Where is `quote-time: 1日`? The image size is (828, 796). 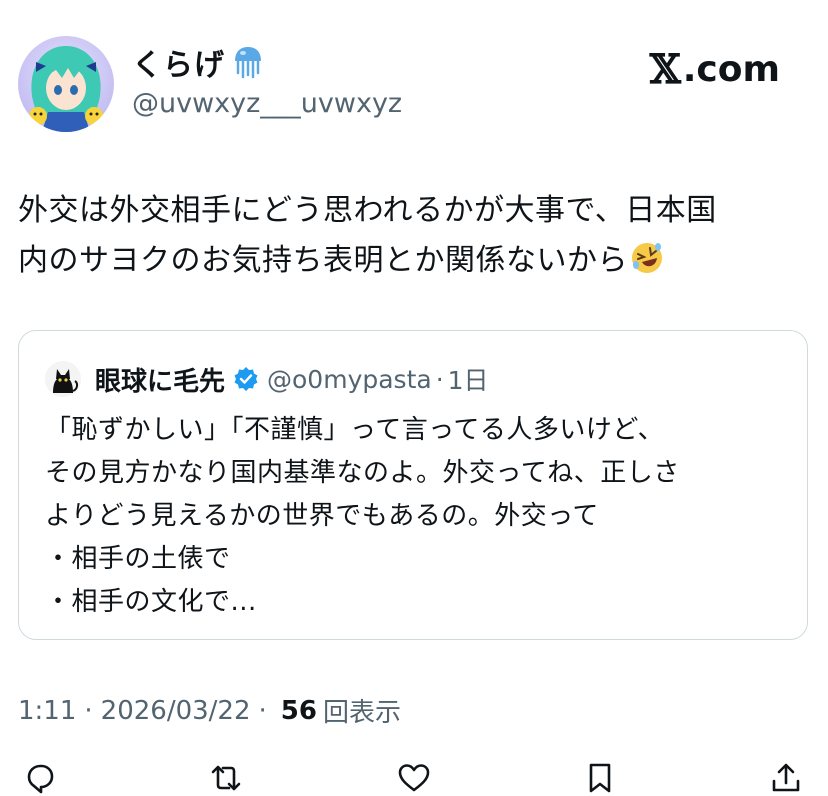
quote-time: 1日 is located at coordinates (468, 379).